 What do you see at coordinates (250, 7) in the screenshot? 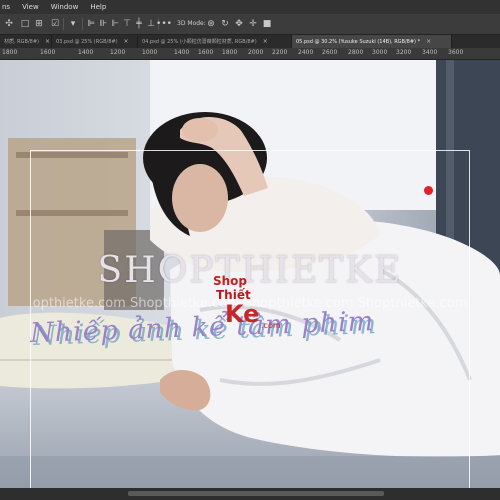
I see `menu-bar: ns View Window Help` at bounding box center [250, 7].